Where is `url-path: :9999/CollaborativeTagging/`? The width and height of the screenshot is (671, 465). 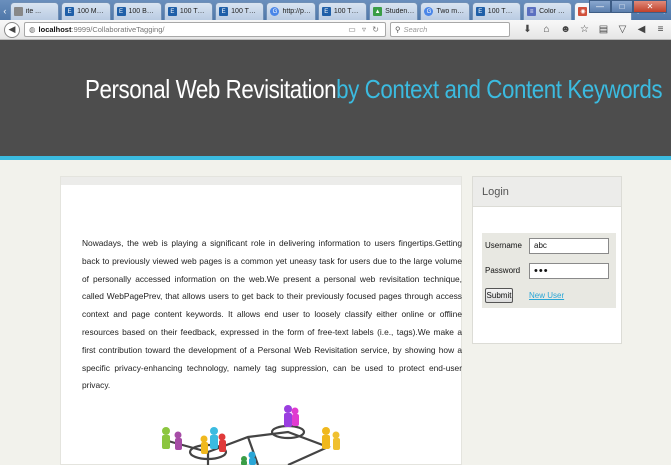 url-path: :9999/CollaborativeTagging/ is located at coordinates (118, 29).